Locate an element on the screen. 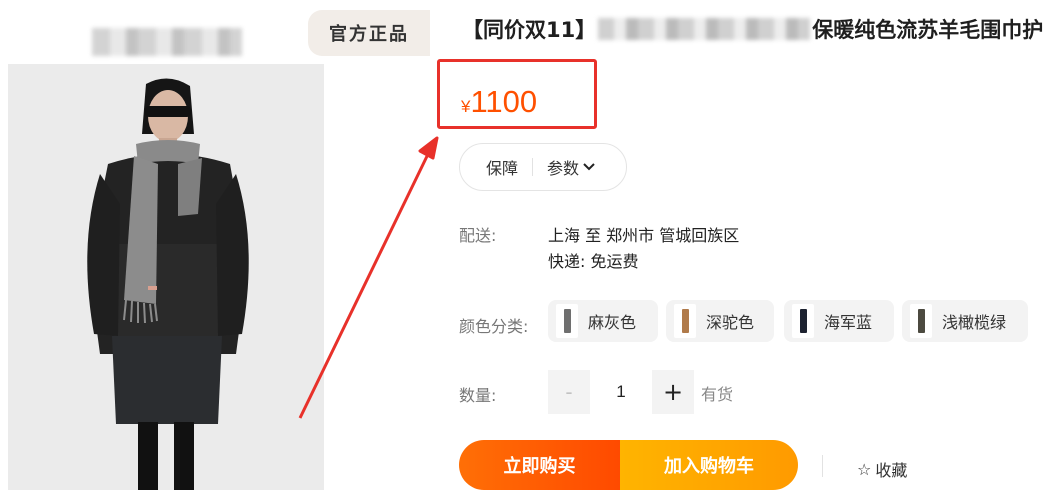 The height and width of the screenshot is (490, 1049). title-prefix: 【同价双11】 is located at coordinates (529, 30).